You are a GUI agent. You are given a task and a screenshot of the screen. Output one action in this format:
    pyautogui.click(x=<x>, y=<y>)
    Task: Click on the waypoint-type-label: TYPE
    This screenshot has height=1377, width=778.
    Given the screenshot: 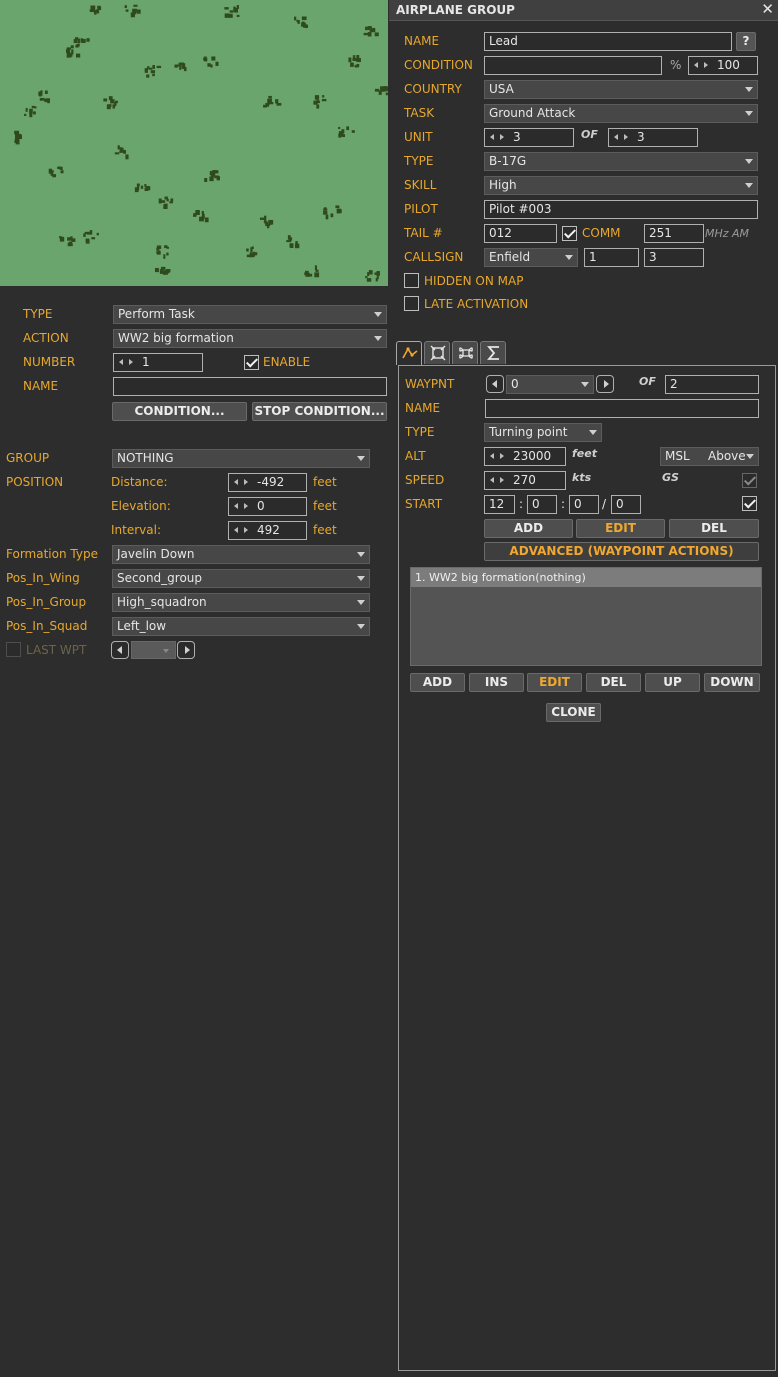 What is the action you would take?
    pyautogui.click(x=420, y=432)
    